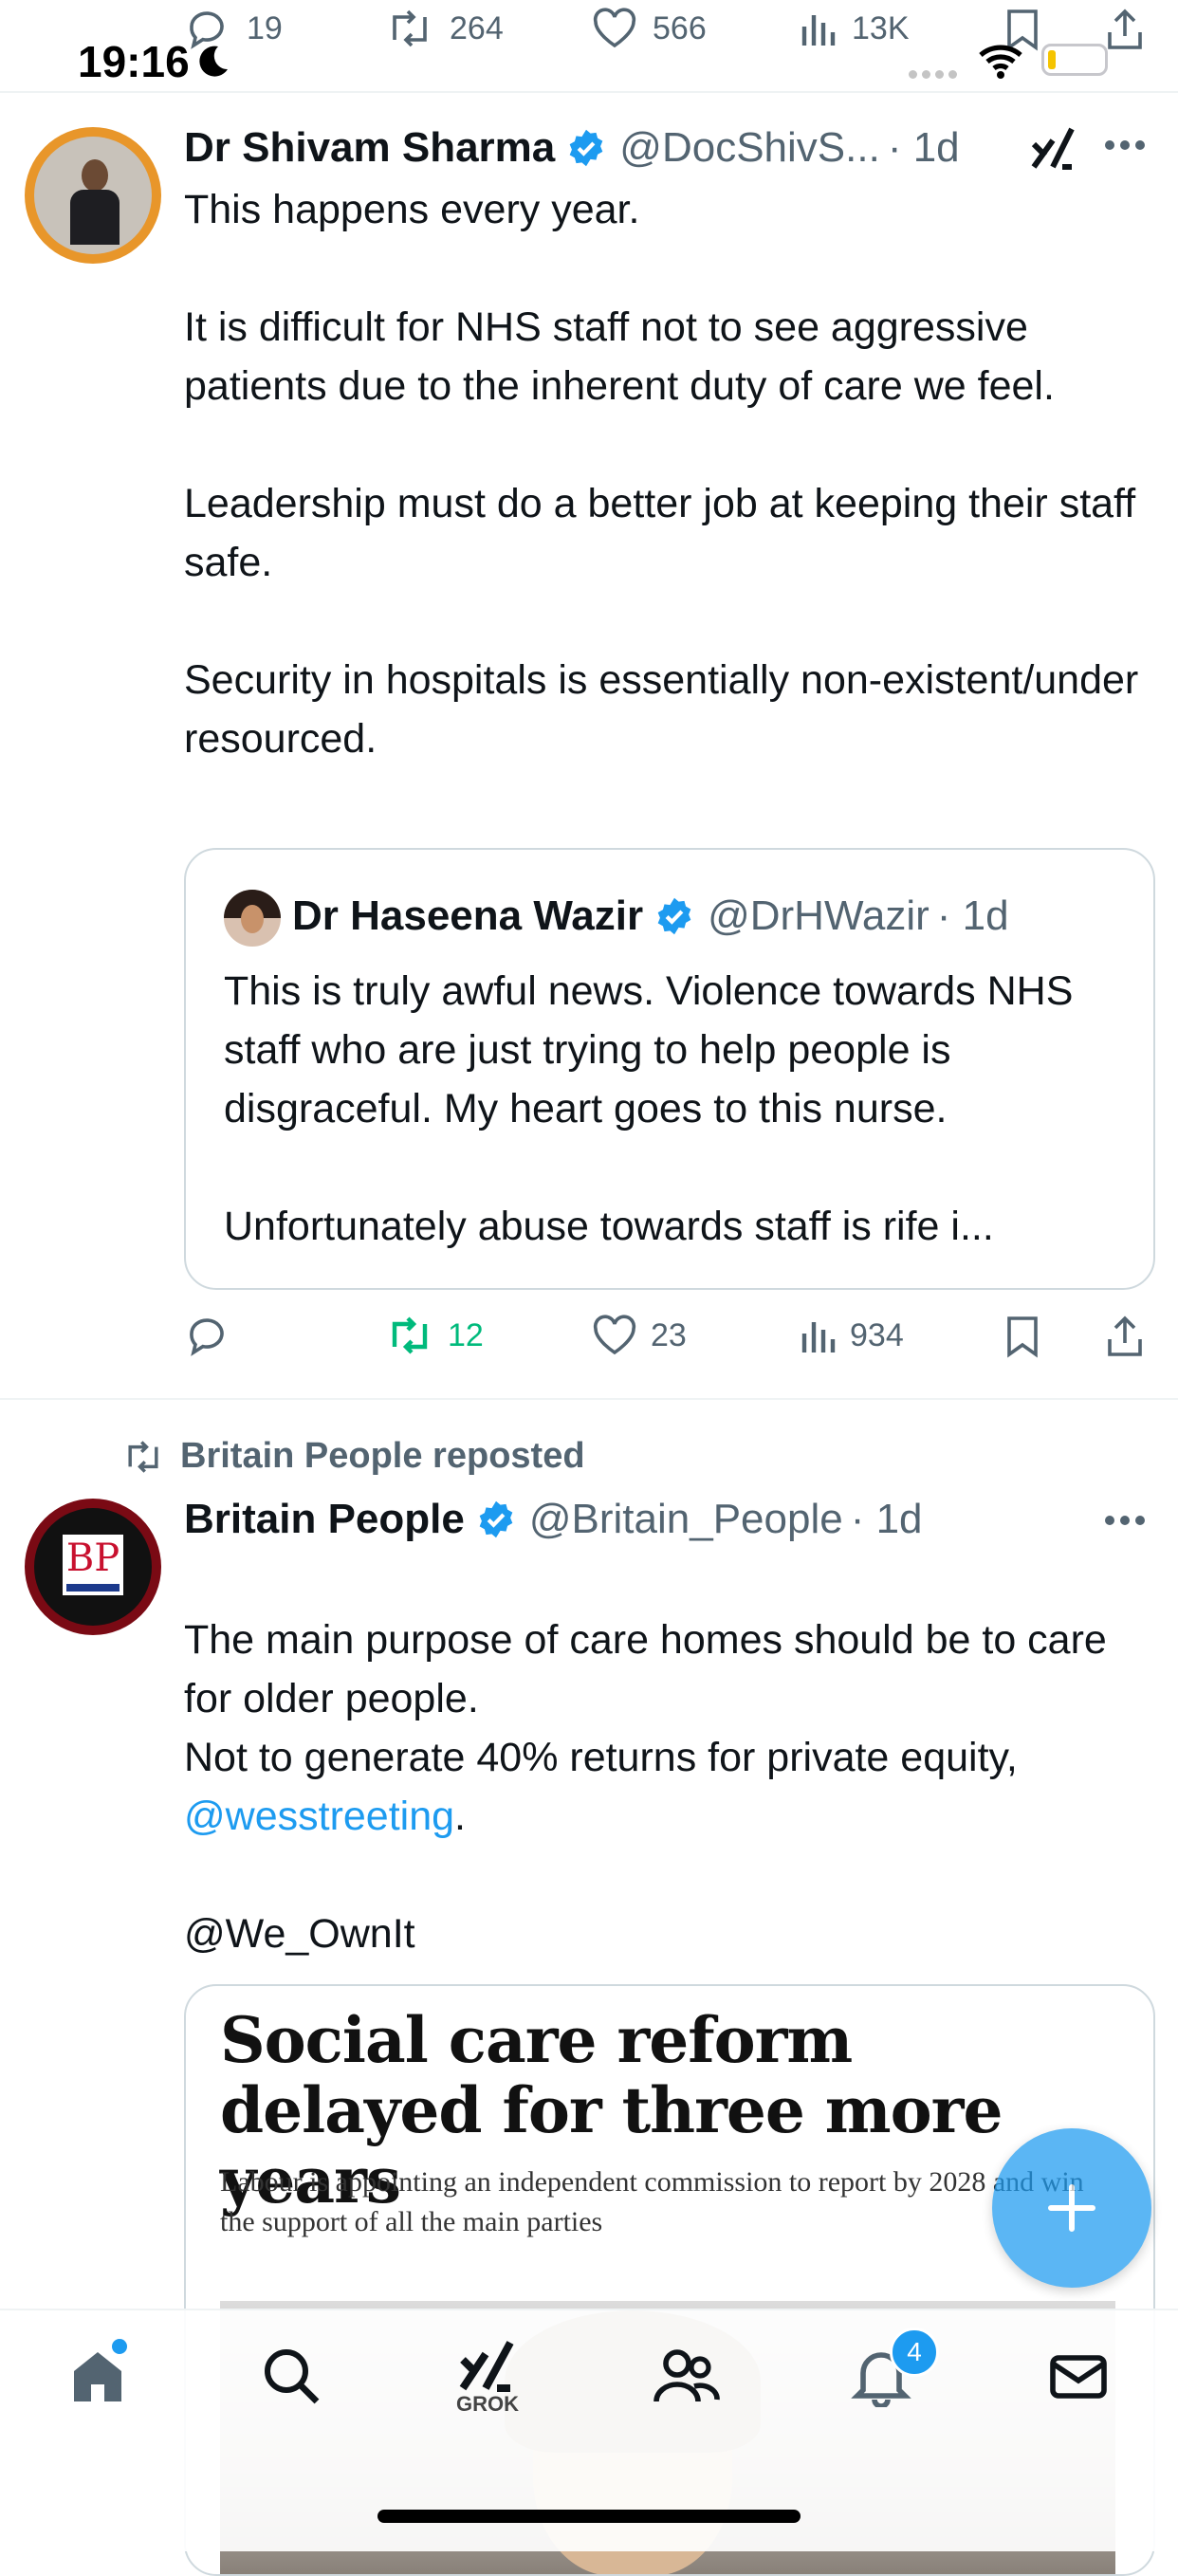 This screenshot has height=2576, width=1178. What do you see at coordinates (650, 28) in the screenshot?
I see `like-action: 566` at bounding box center [650, 28].